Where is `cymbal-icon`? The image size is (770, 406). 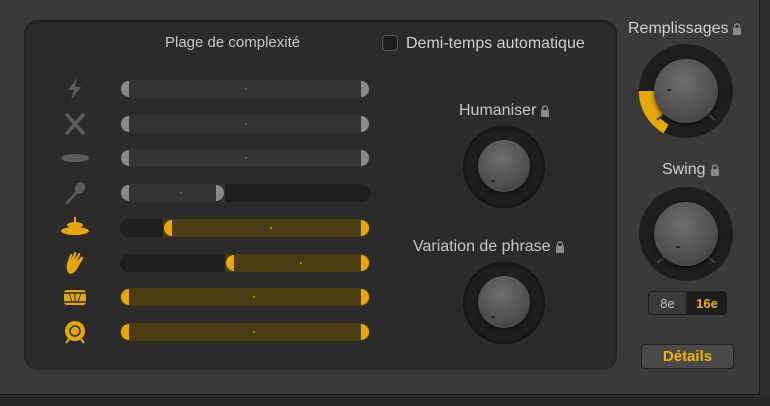
cymbal-icon is located at coordinates (75, 158).